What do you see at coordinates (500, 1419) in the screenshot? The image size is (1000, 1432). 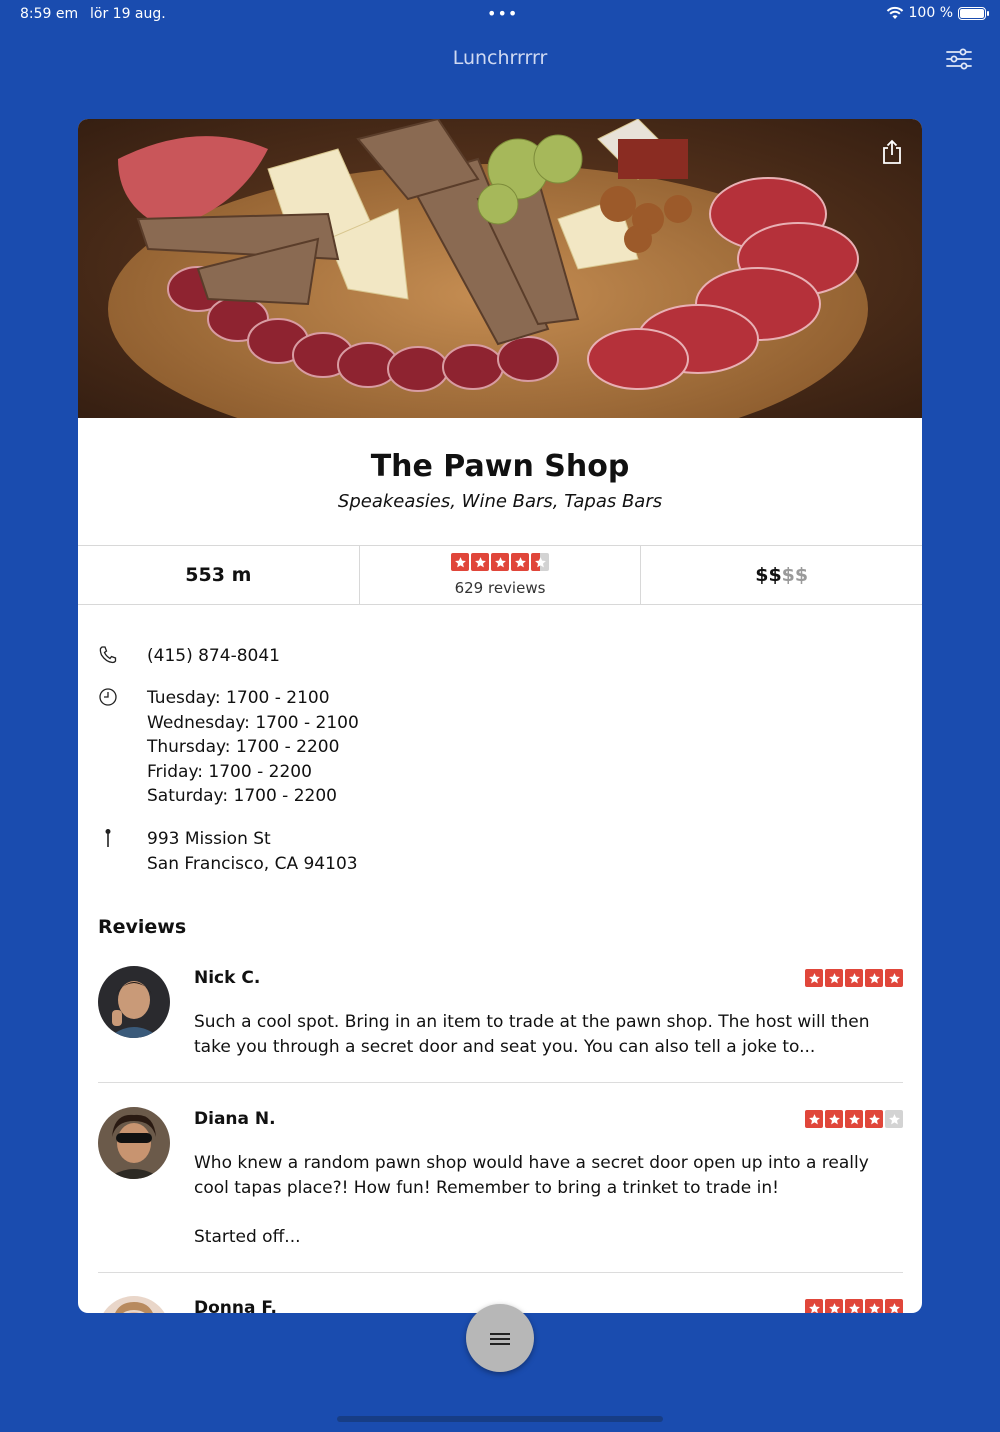 I see `home-indicator` at bounding box center [500, 1419].